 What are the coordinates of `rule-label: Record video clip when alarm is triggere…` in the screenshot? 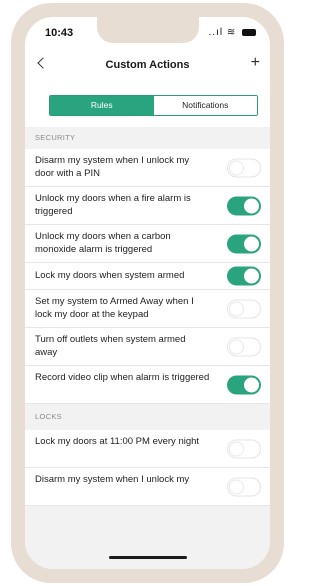 It's located at (122, 377).